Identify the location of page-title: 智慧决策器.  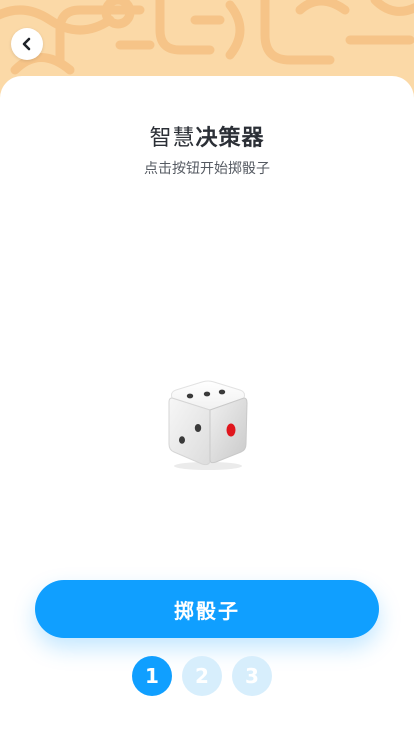
(207, 136).